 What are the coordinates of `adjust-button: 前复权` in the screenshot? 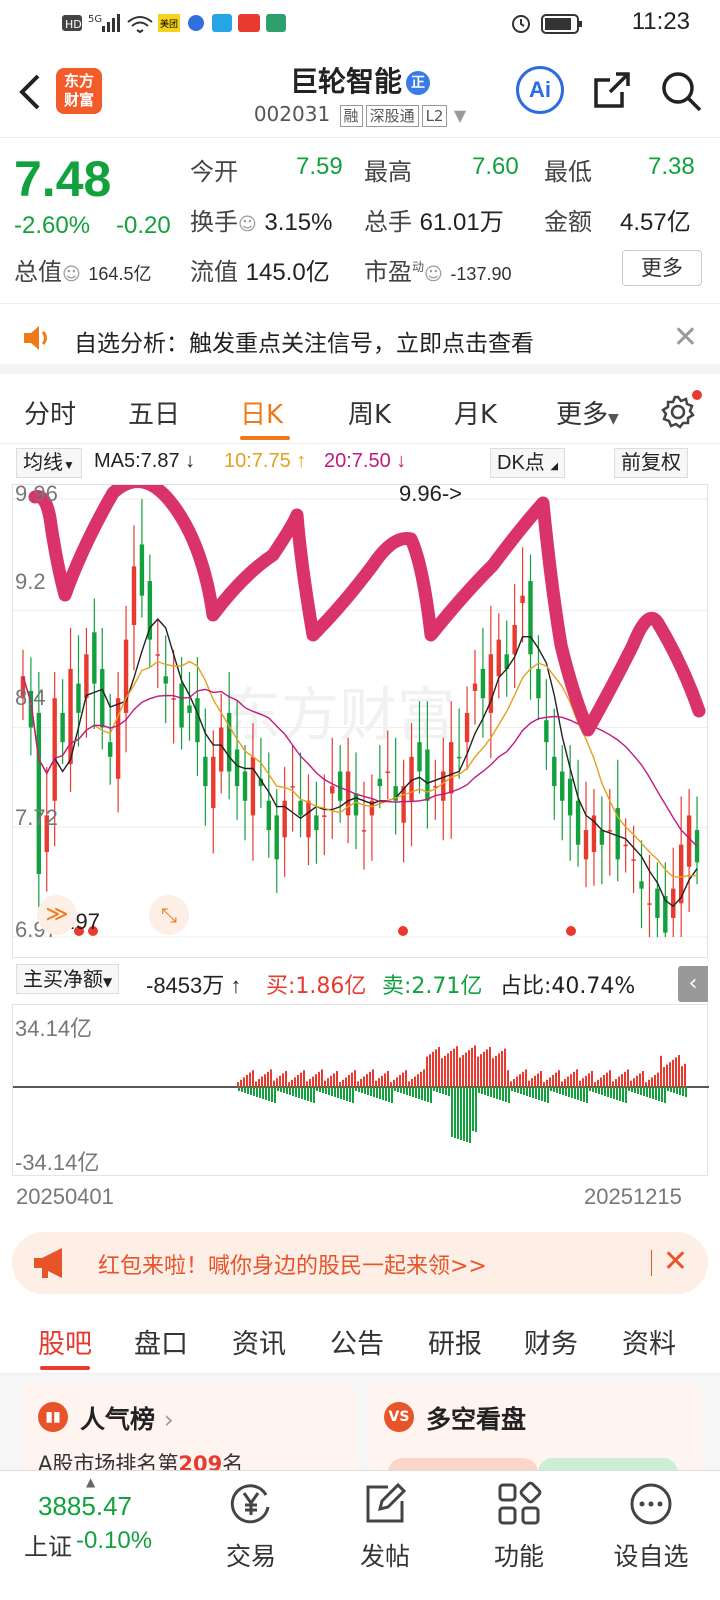 It's located at (651, 463).